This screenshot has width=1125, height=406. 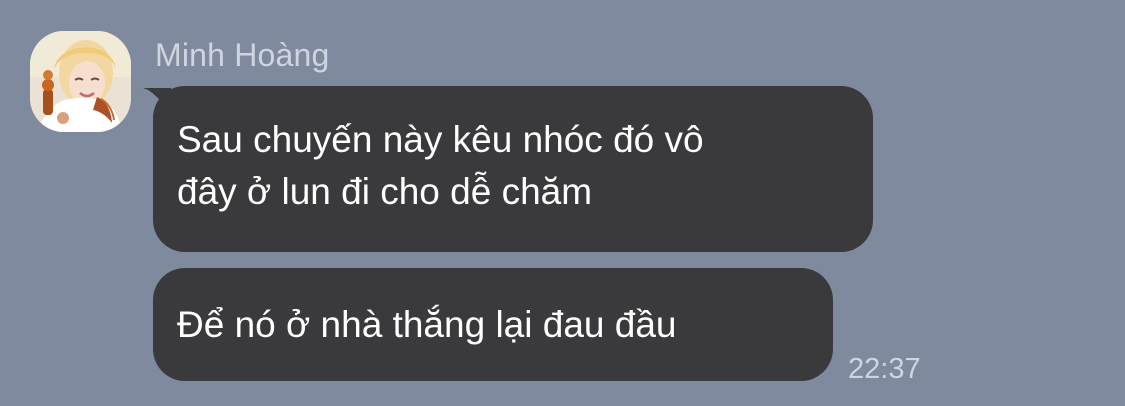 I want to click on message-line: Để nó ở nhà thắng lại đau đầu, so click(x=427, y=324).